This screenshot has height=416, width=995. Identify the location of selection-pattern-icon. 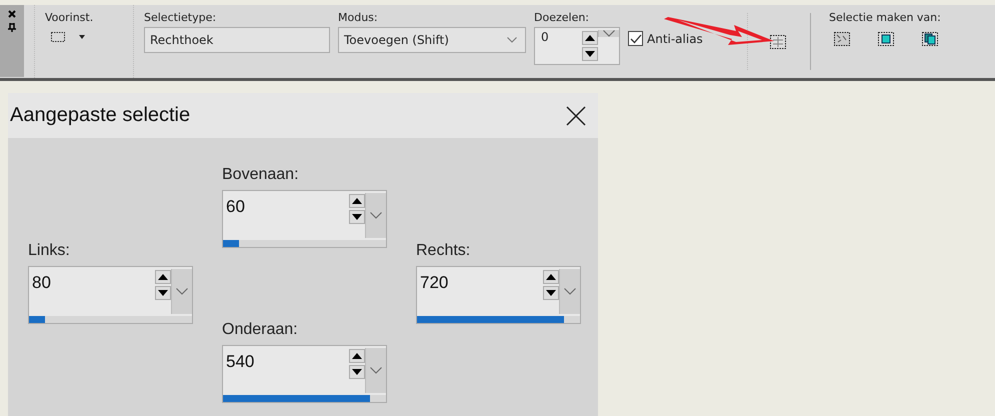
(842, 39).